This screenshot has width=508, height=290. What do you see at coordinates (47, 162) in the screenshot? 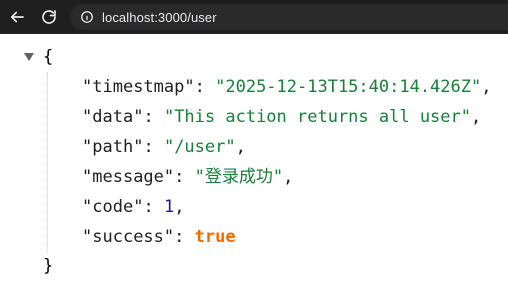
I see `indent-guide` at bounding box center [47, 162].